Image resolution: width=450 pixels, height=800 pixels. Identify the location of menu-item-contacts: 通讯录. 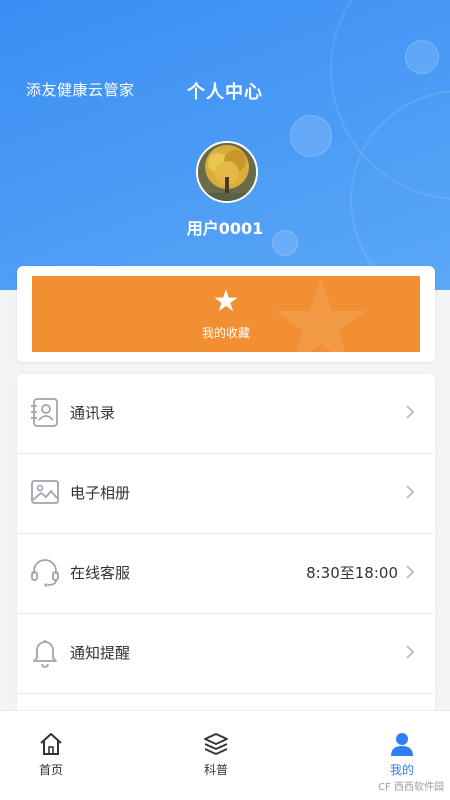
(226, 414).